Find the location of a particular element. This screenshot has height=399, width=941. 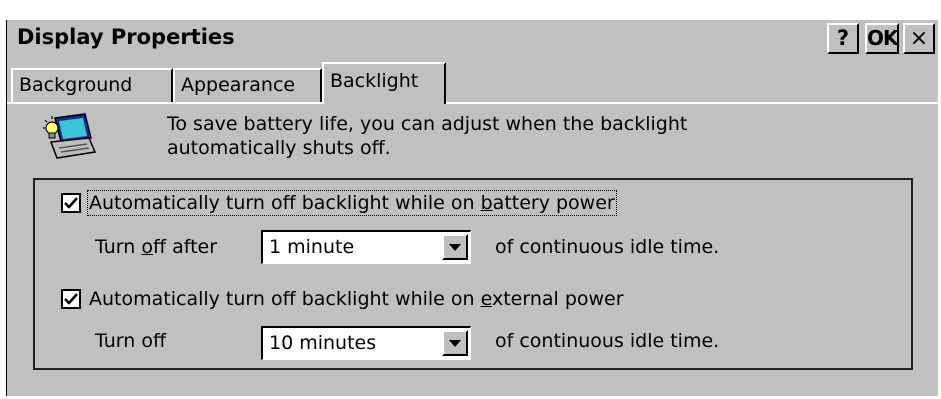

turn-off-part1: Turn is located at coordinates (118, 247).